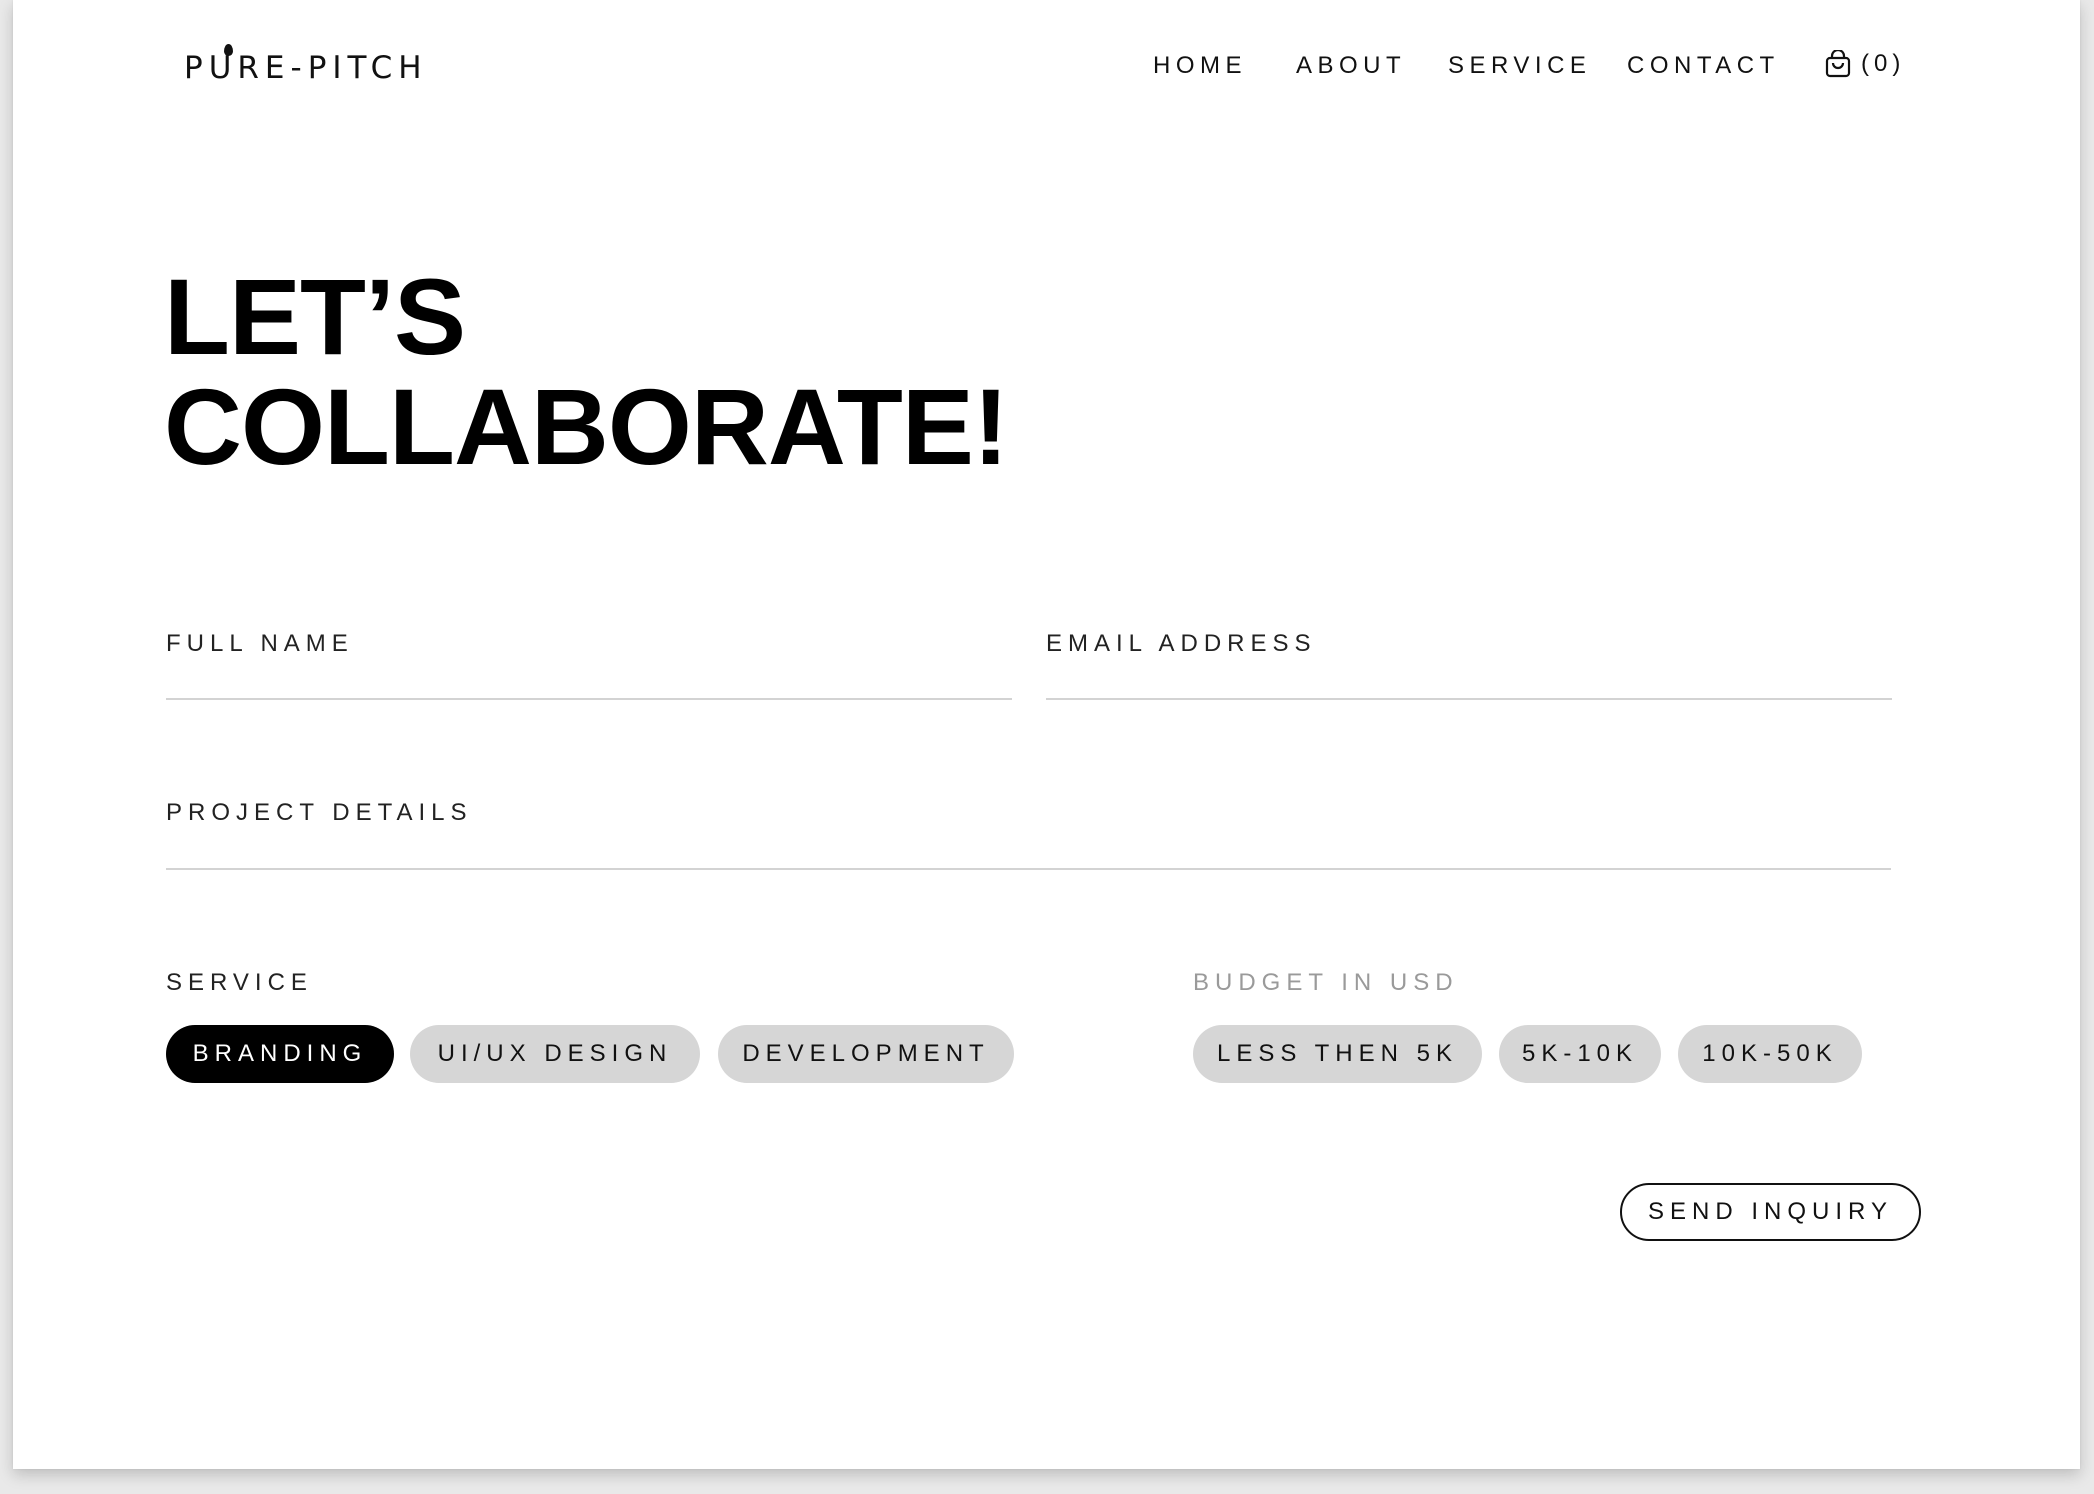 The height and width of the screenshot is (1494, 2094). What do you see at coordinates (1838, 64) in the screenshot?
I see `shopping-bag-icon` at bounding box center [1838, 64].